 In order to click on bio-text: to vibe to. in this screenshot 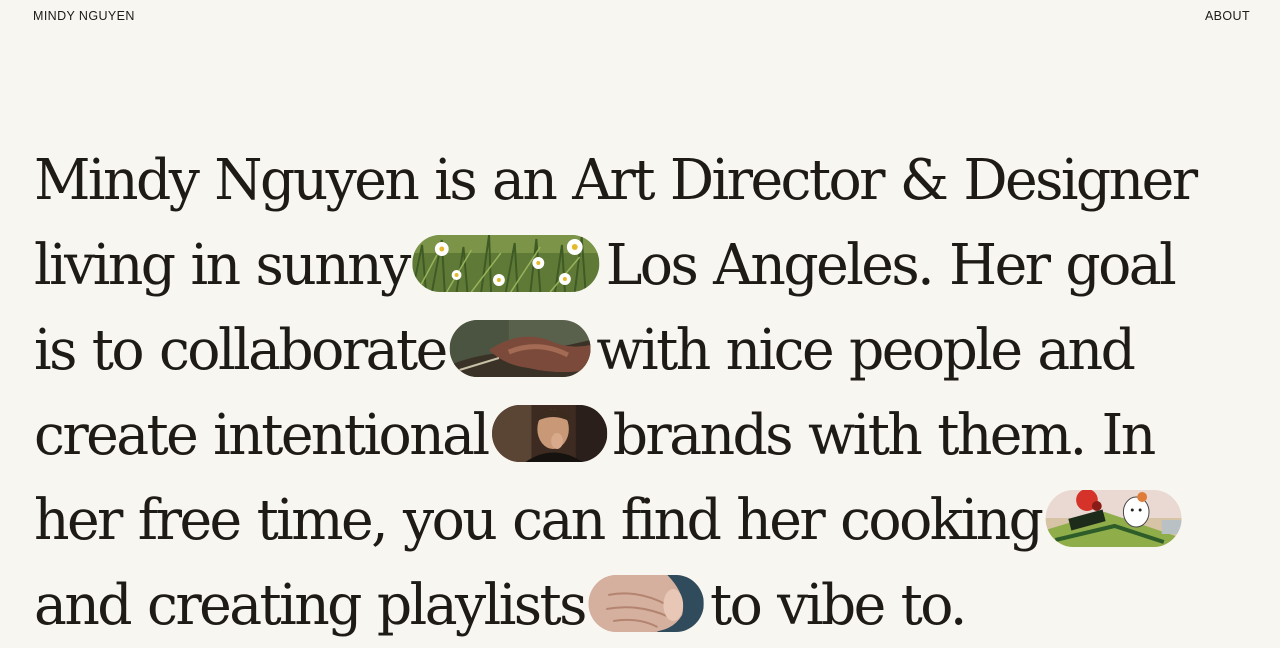, I will do `click(838, 605)`.